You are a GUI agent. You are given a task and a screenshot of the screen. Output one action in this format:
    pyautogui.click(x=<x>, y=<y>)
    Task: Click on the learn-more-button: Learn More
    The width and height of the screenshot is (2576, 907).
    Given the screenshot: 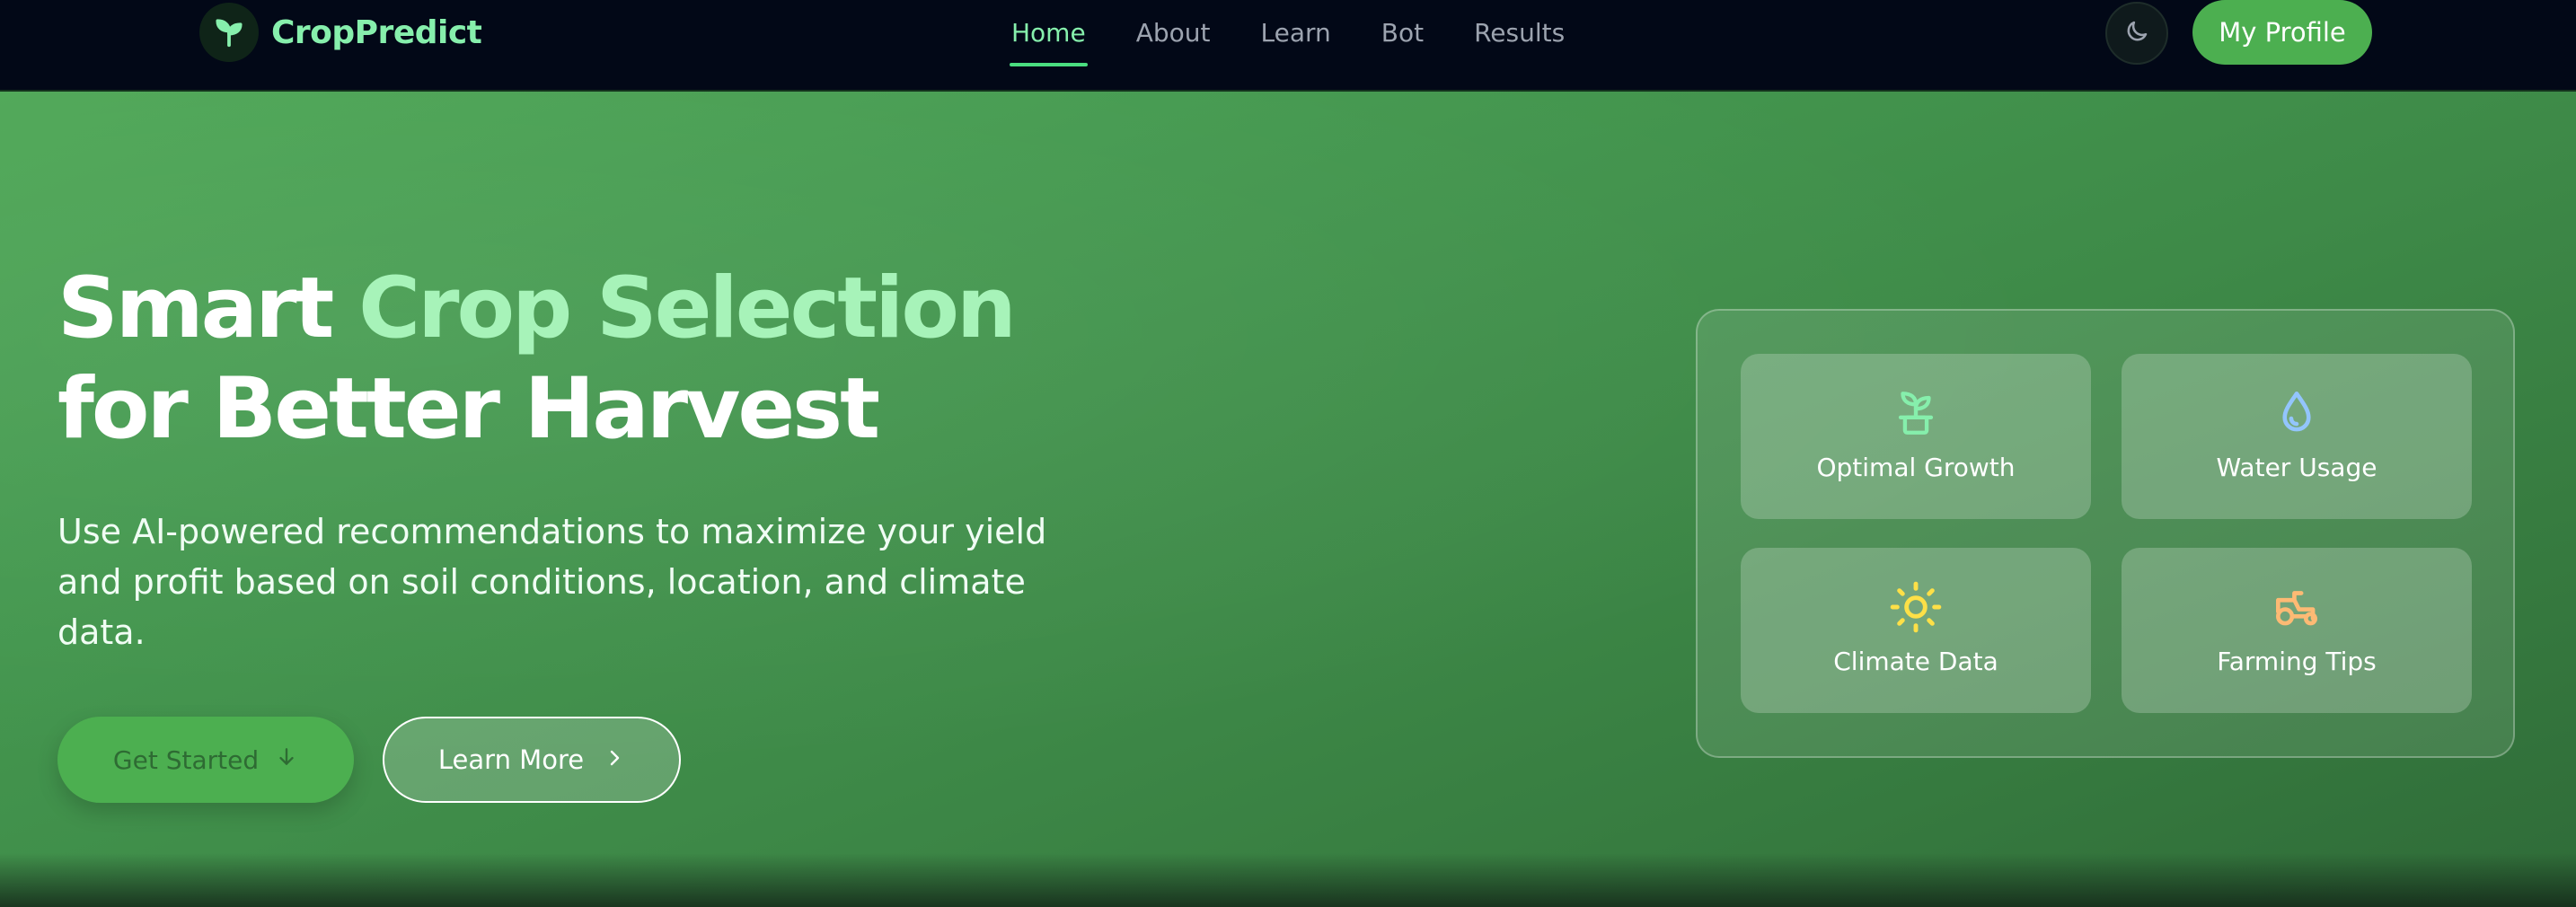 What is the action you would take?
    pyautogui.click(x=532, y=760)
    